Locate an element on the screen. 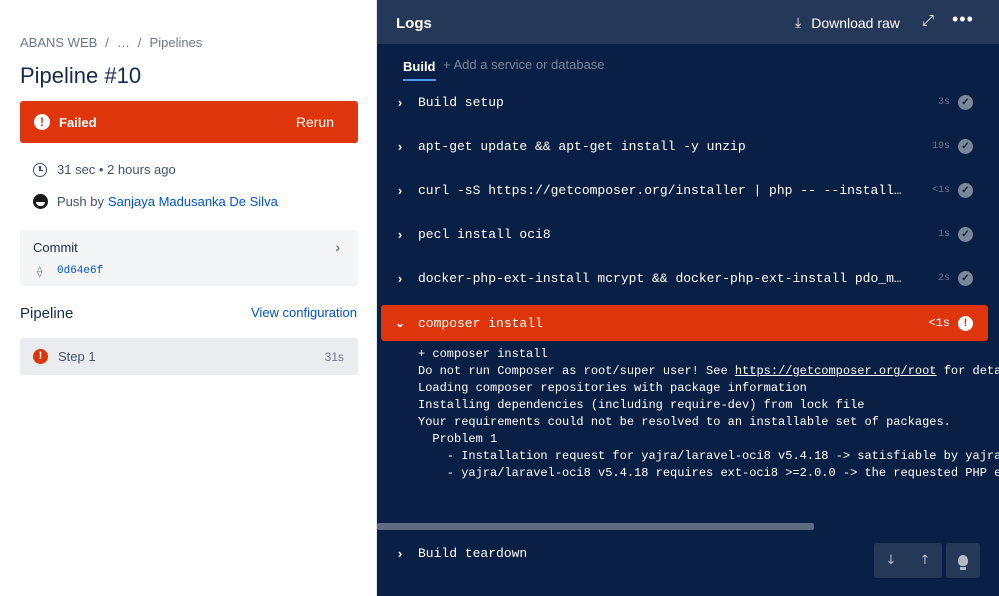  scroll-nav: ↓ ↑ is located at coordinates (908, 560).